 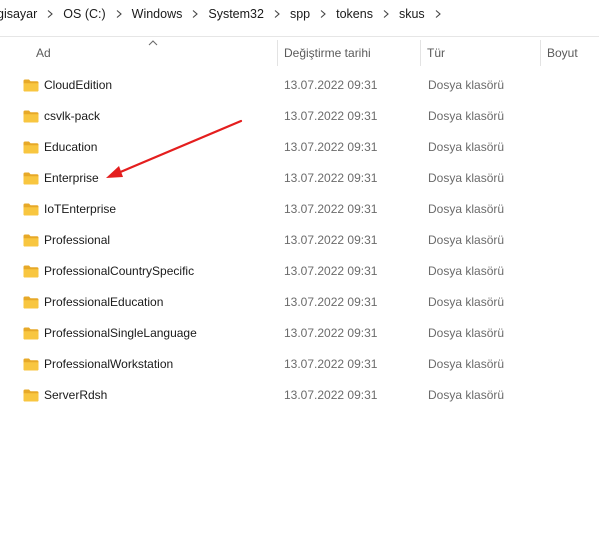 I want to click on column-header-size: Boyut, so click(x=570, y=53).